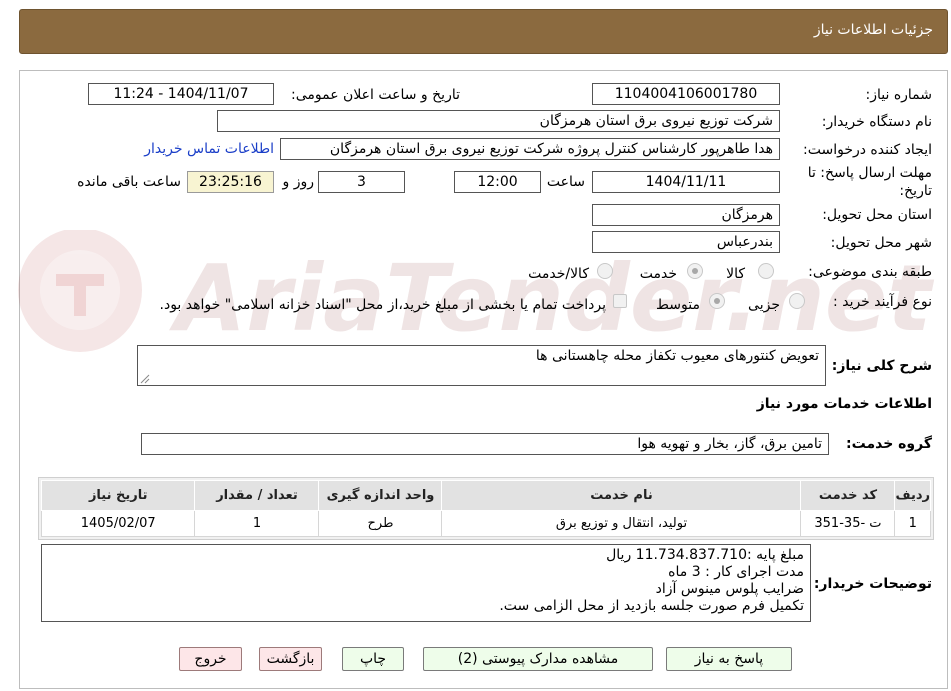 The image size is (951, 691). Describe the element at coordinates (373, 659) in the screenshot. I see `print-button: چاپ` at that location.